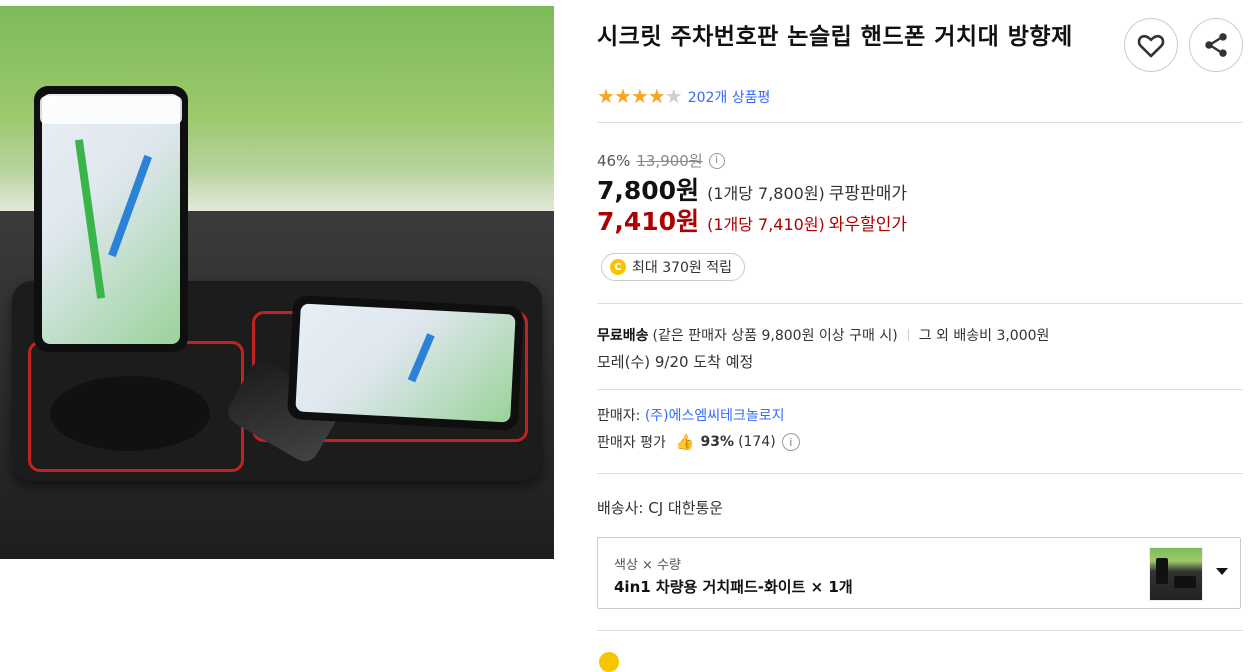  What do you see at coordinates (685, 442) in the screenshot?
I see `thumbs-up-icon: 👍` at bounding box center [685, 442].